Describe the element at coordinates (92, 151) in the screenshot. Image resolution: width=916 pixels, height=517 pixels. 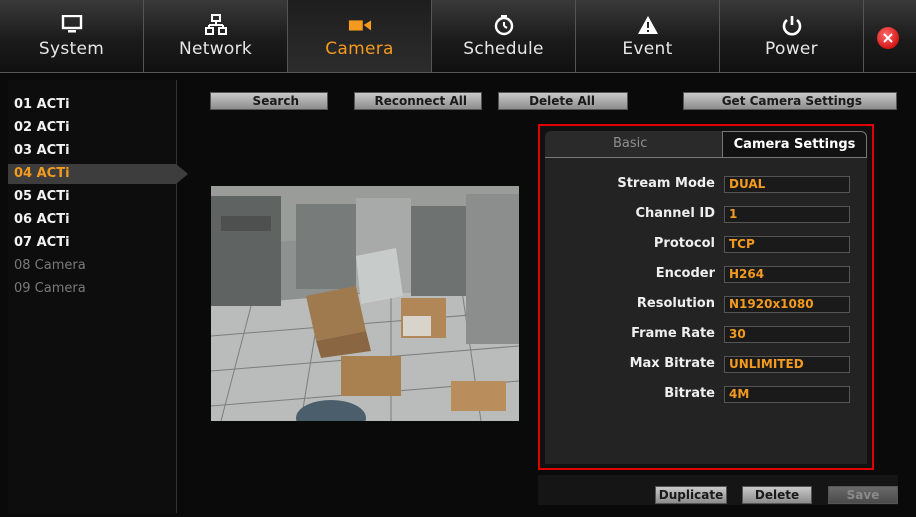
I see `camera-list-item: 03 ACTi` at that location.